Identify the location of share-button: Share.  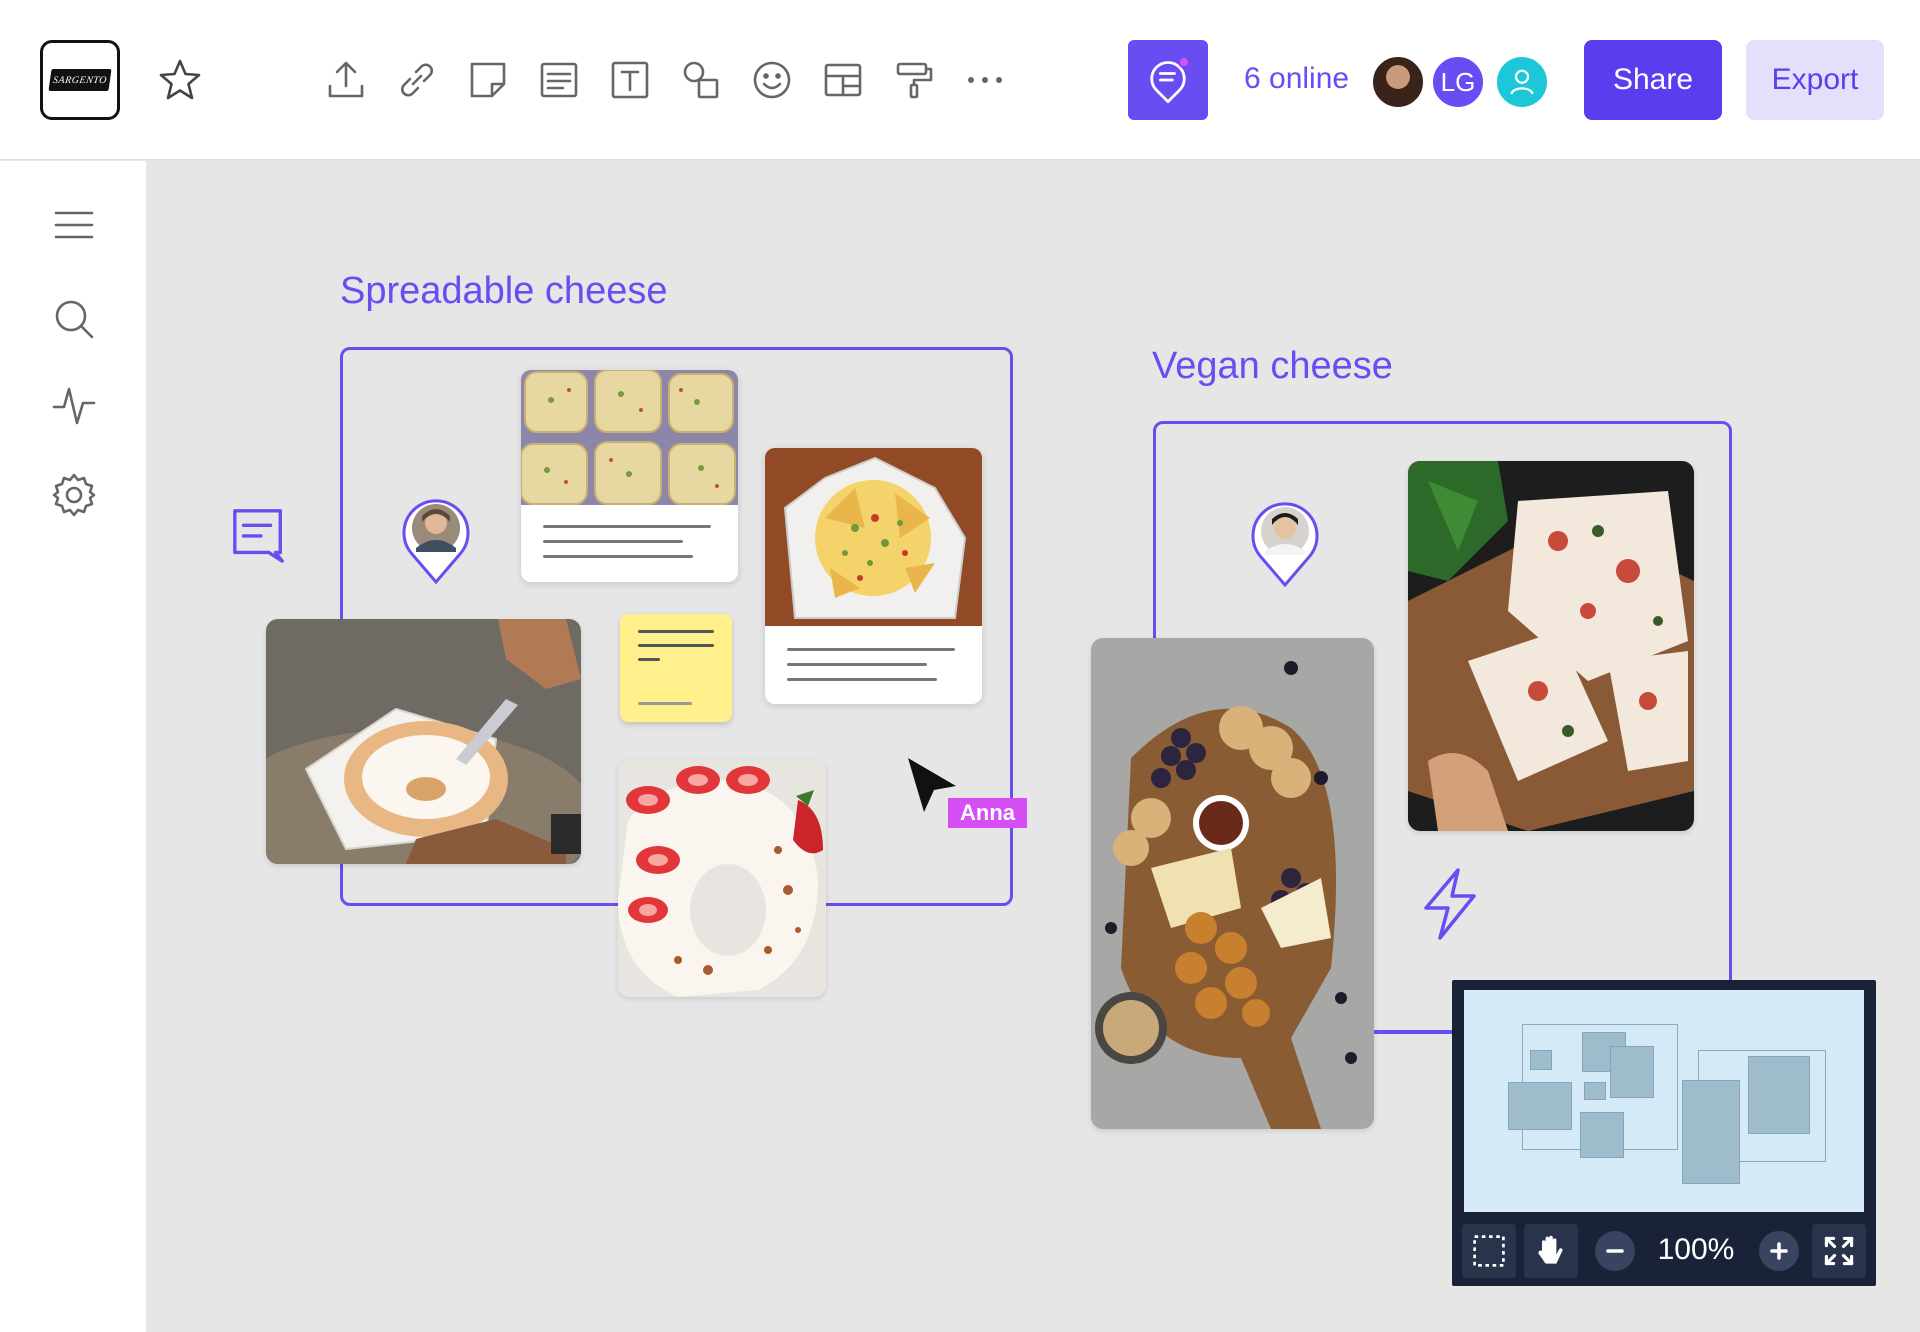
(1653, 80).